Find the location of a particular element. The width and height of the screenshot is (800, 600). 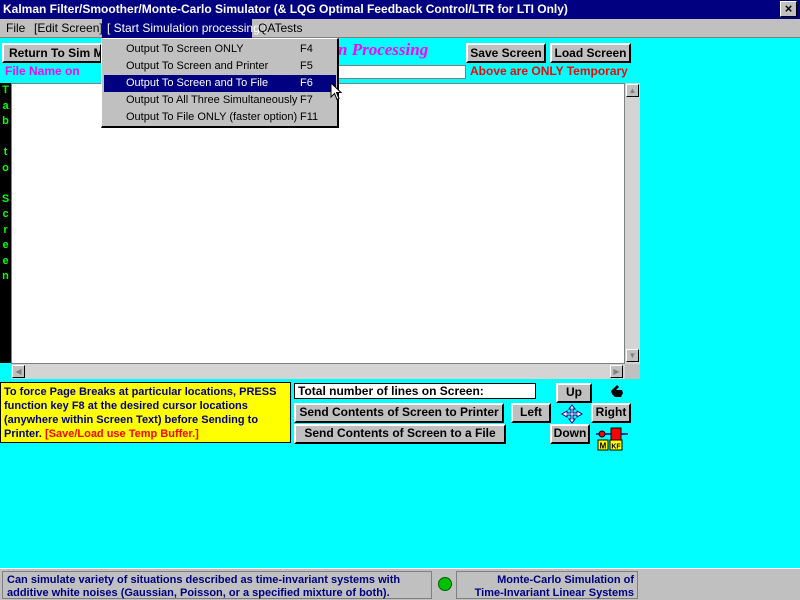

total-lines-label: Total number of lines on Screen: is located at coordinates (415, 391).